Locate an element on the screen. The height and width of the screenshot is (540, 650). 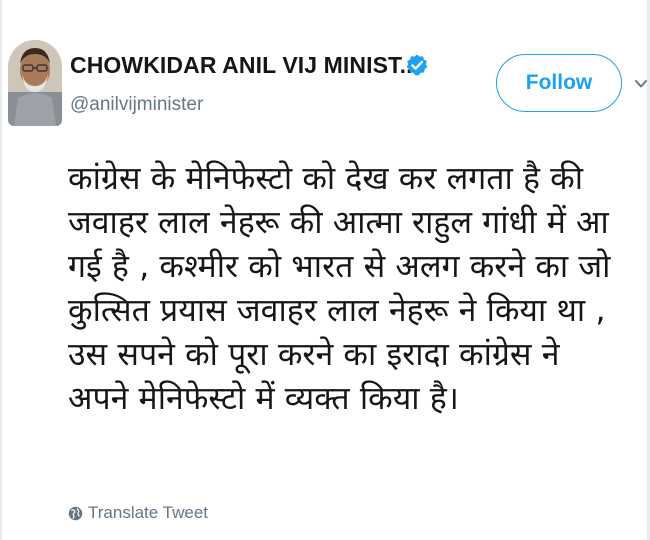
tweet-text-line: गई है , कश्मीर को भारत से अलग करने का जो is located at coordinates (339, 266).